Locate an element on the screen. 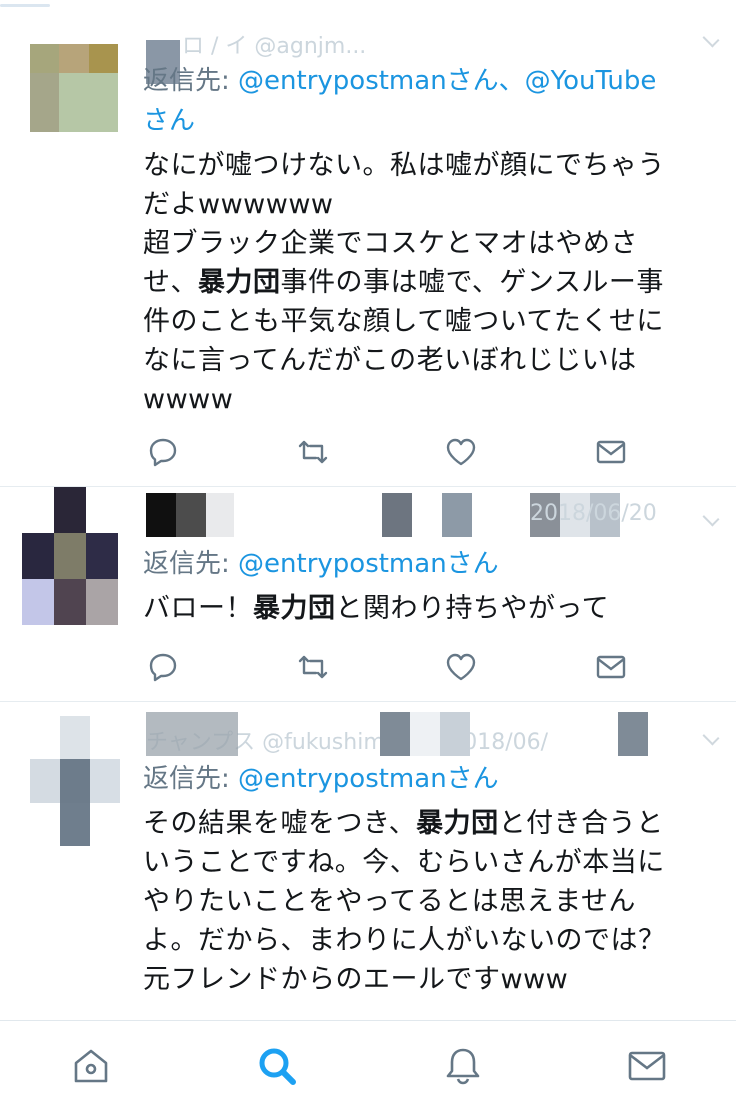 The height and width of the screenshot is (1115, 736). text-line: やりたいことをやってるとは思えません is located at coordinates (389, 901).